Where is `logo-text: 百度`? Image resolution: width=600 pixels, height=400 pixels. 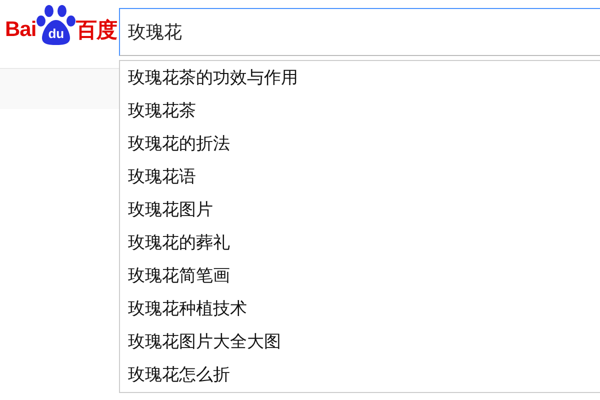 logo-text: 百度 is located at coordinates (97, 31).